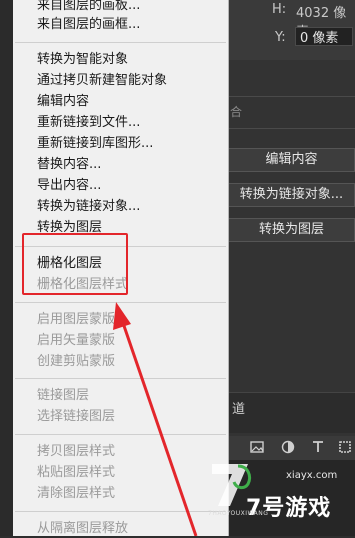 The image size is (355, 538). Describe the element at coordinates (63, 102) in the screenshot. I see `menu-item-edit-contents: 编辑内容` at that location.